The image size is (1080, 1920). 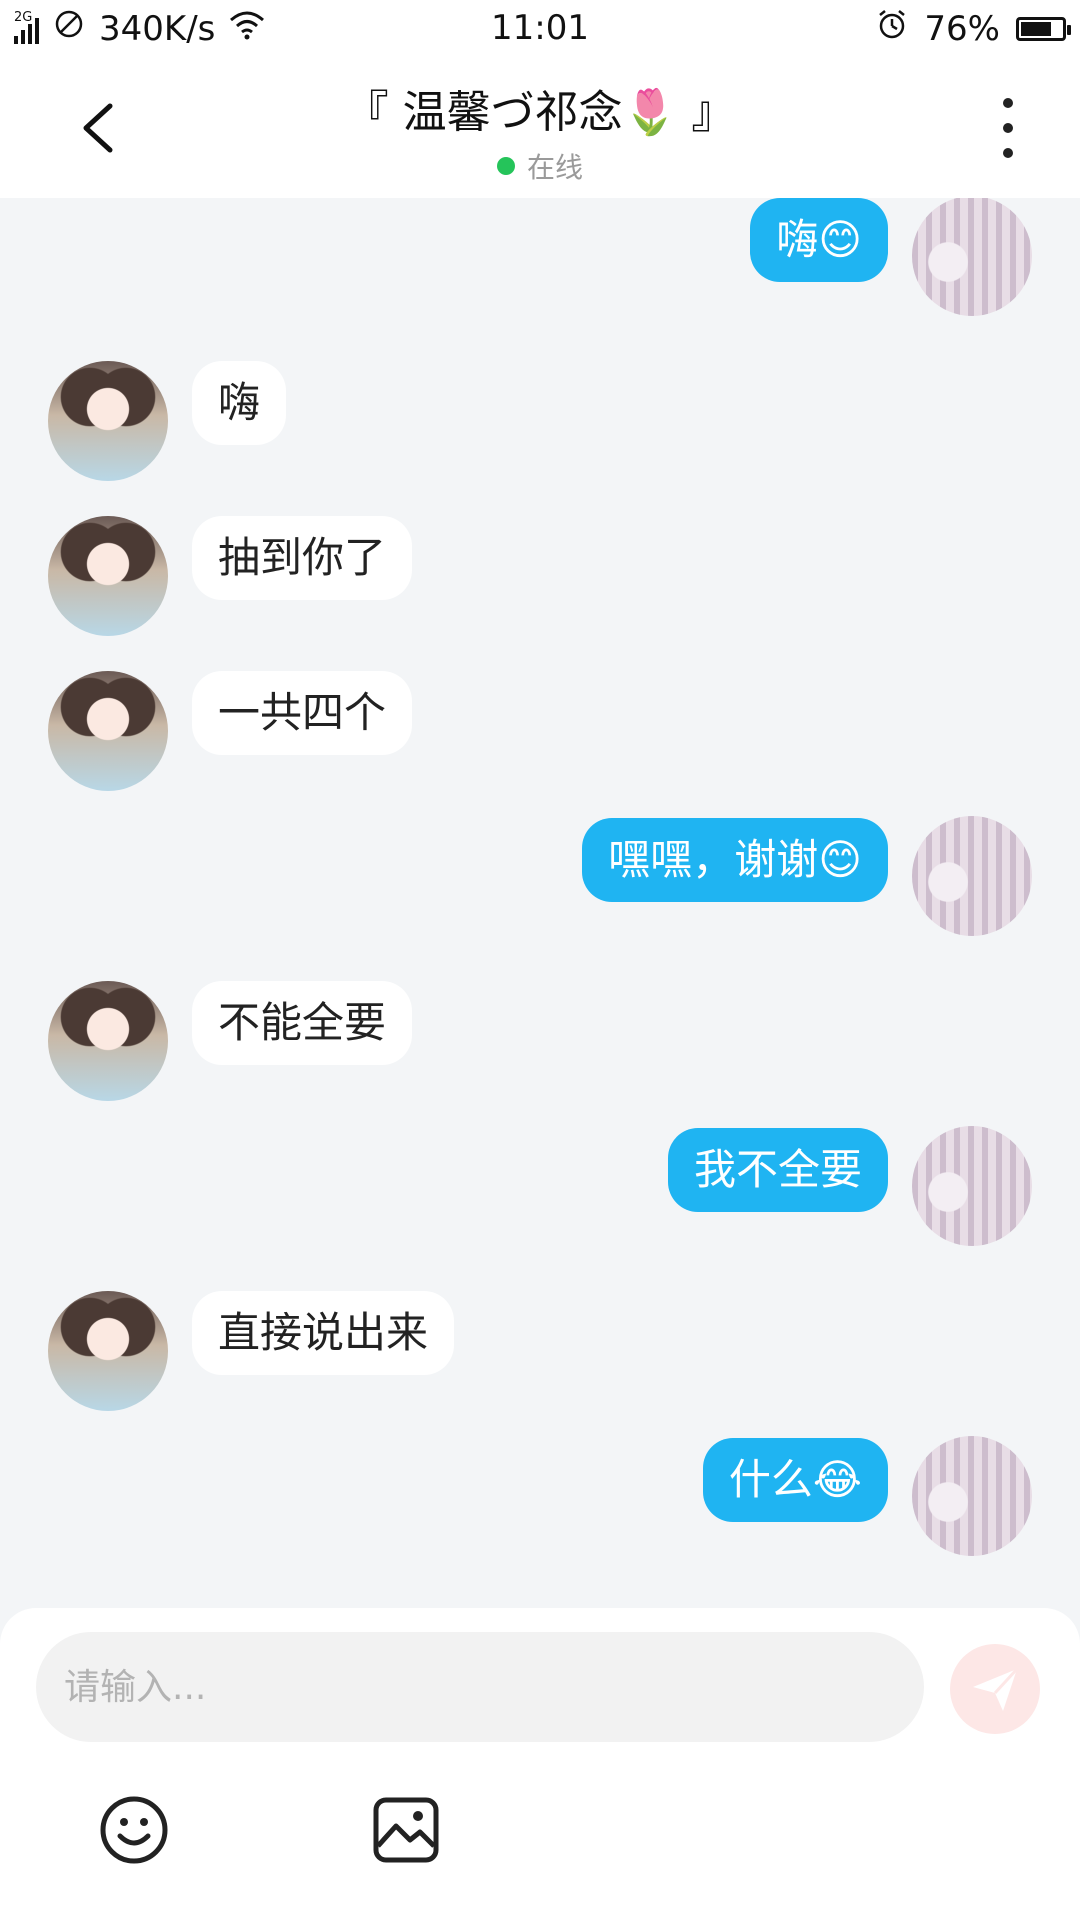 What do you see at coordinates (505, 166) in the screenshot?
I see `online-dot` at bounding box center [505, 166].